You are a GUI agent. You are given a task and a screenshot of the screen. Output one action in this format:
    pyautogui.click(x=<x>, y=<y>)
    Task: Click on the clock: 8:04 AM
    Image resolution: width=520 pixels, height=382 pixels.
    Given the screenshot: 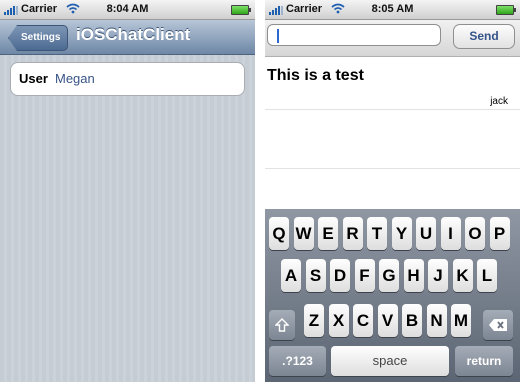 What is the action you would take?
    pyautogui.click(x=127, y=9)
    